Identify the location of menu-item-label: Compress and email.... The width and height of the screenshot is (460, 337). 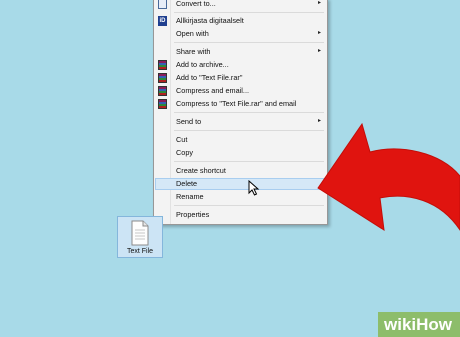
(212, 90).